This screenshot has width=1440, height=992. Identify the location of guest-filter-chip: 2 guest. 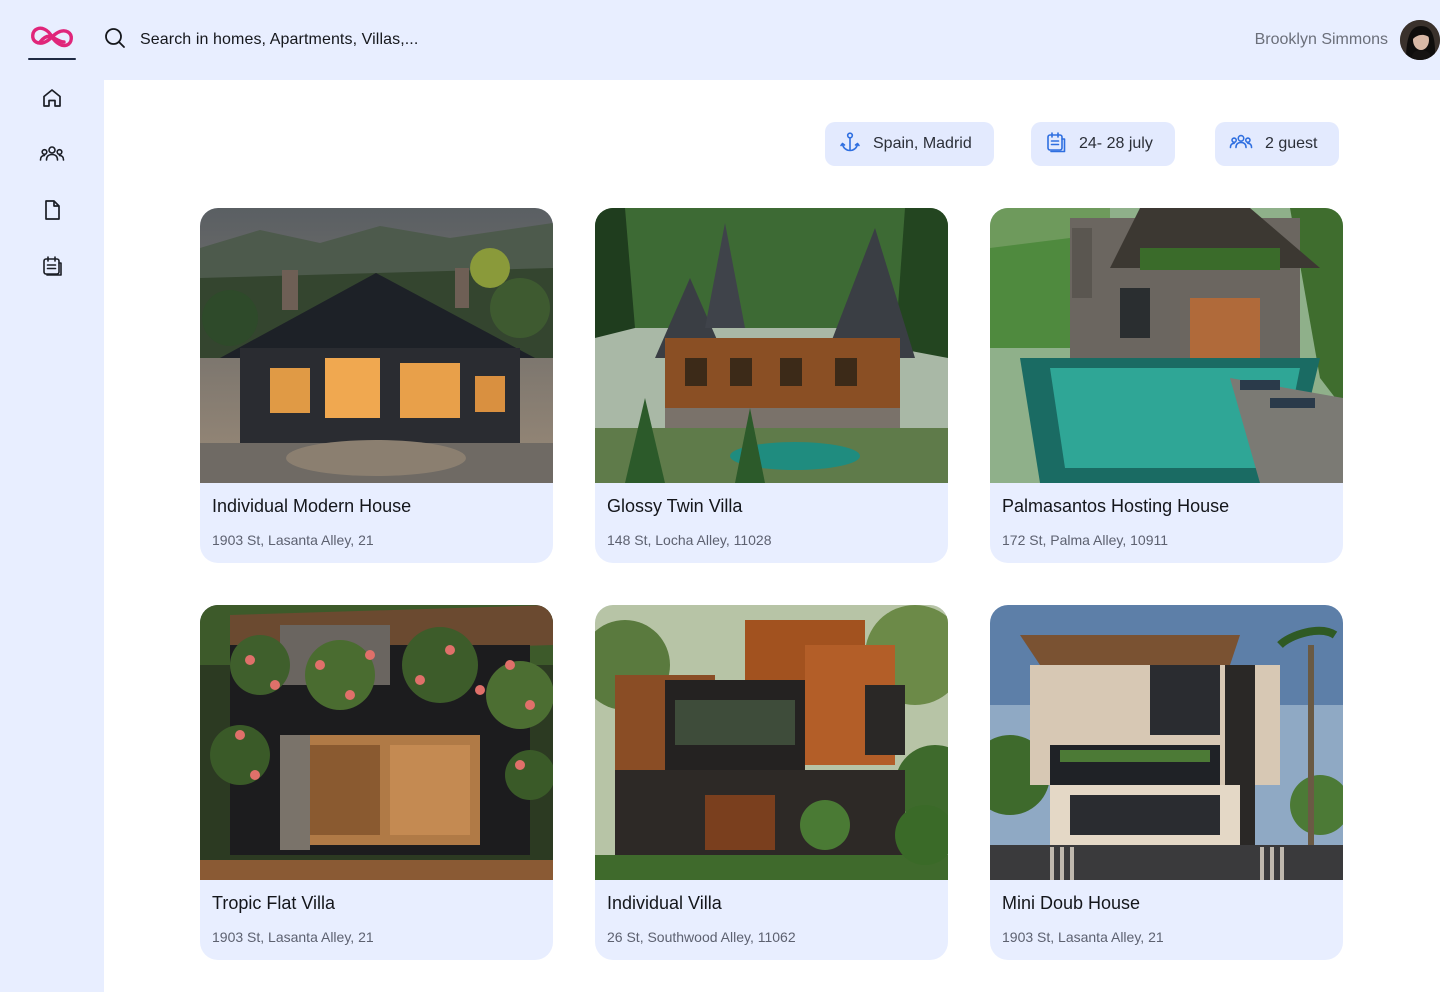
(1277, 144).